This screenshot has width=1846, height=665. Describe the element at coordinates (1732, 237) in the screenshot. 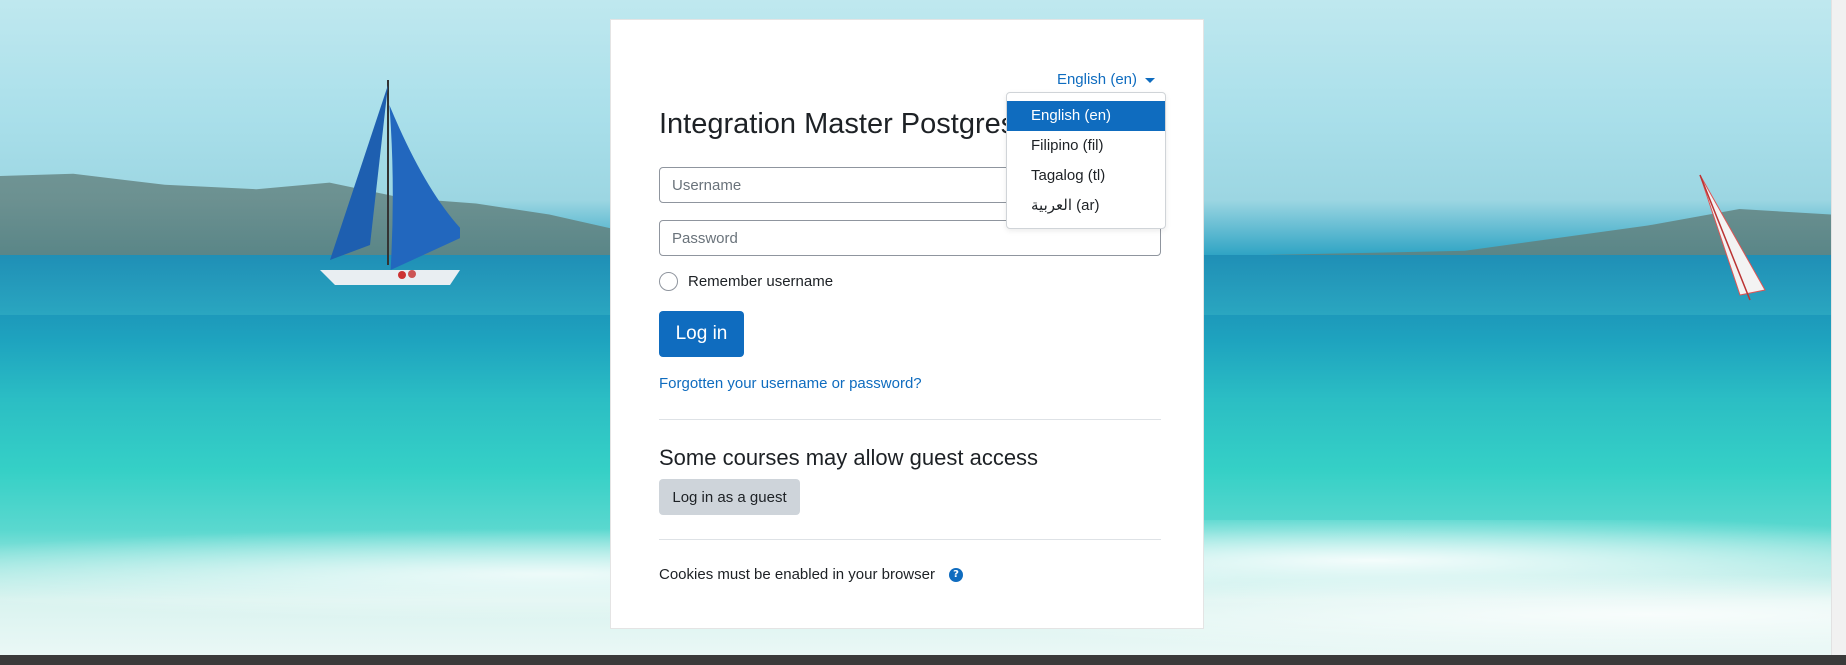

I see `windsurfer-graphic` at that location.